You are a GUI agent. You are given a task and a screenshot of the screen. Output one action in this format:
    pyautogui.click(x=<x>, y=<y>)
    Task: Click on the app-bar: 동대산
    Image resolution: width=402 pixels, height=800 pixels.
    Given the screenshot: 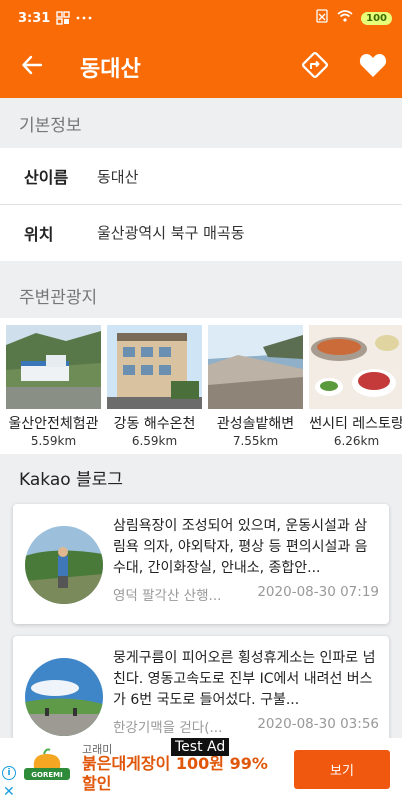 What is the action you would take?
    pyautogui.click(x=201, y=67)
    